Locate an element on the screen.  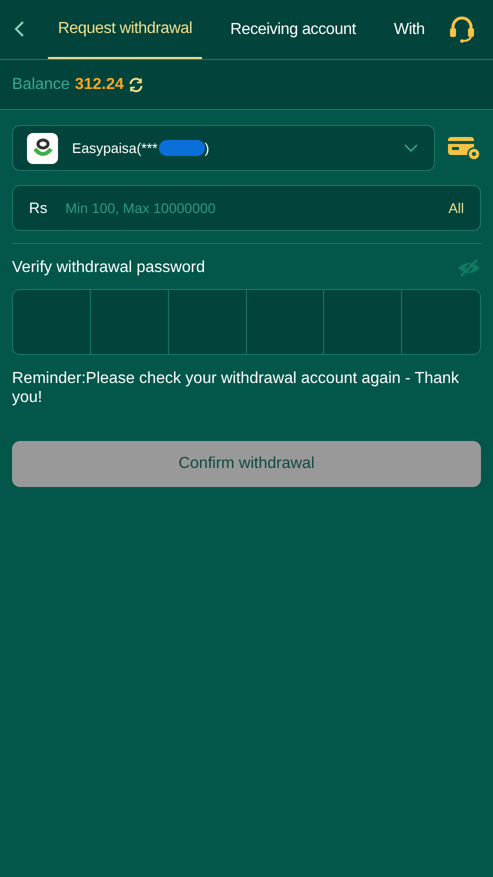
reminder-text: Reminder:Please check your withdrawal account again - Thank you! is located at coordinates (236, 388).